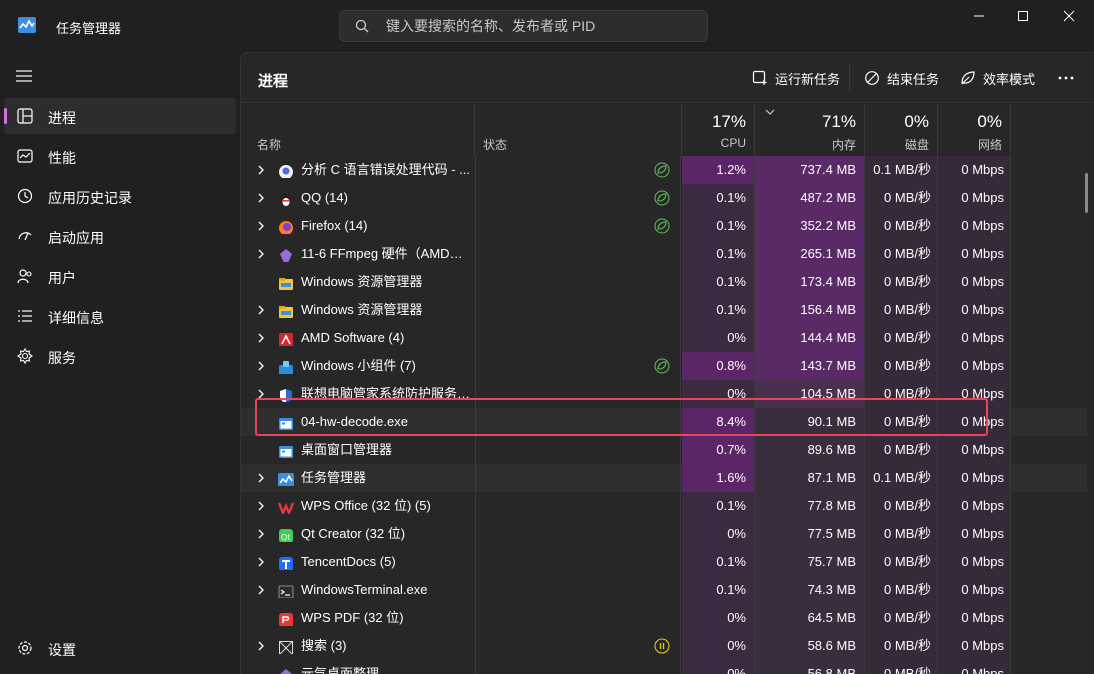 The image size is (1094, 674). I want to click on folder-icon, so click(286, 282).